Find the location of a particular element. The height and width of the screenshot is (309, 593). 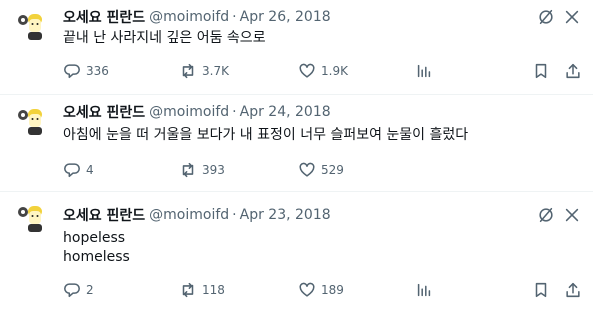

like-button: 529 is located at coordinates (321, 170).